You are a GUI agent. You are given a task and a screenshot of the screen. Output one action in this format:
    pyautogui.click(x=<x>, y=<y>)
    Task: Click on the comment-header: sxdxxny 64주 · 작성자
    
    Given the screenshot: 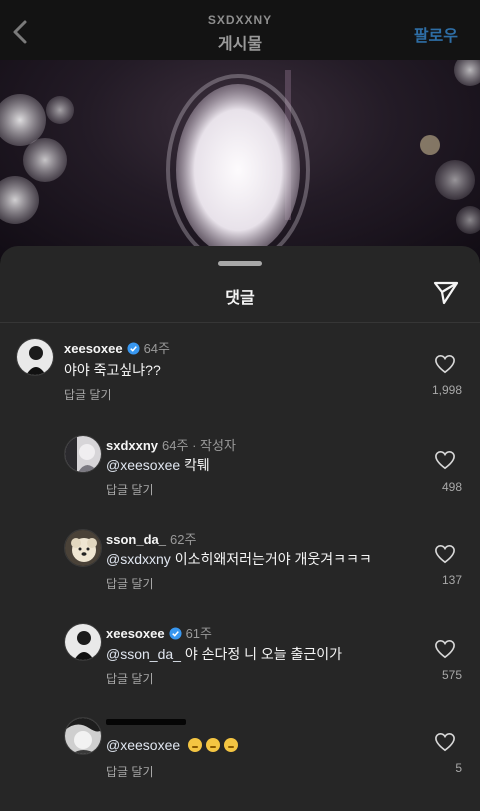 What is the action you would take?
    pyautogui.click(x=171, y=444)
    